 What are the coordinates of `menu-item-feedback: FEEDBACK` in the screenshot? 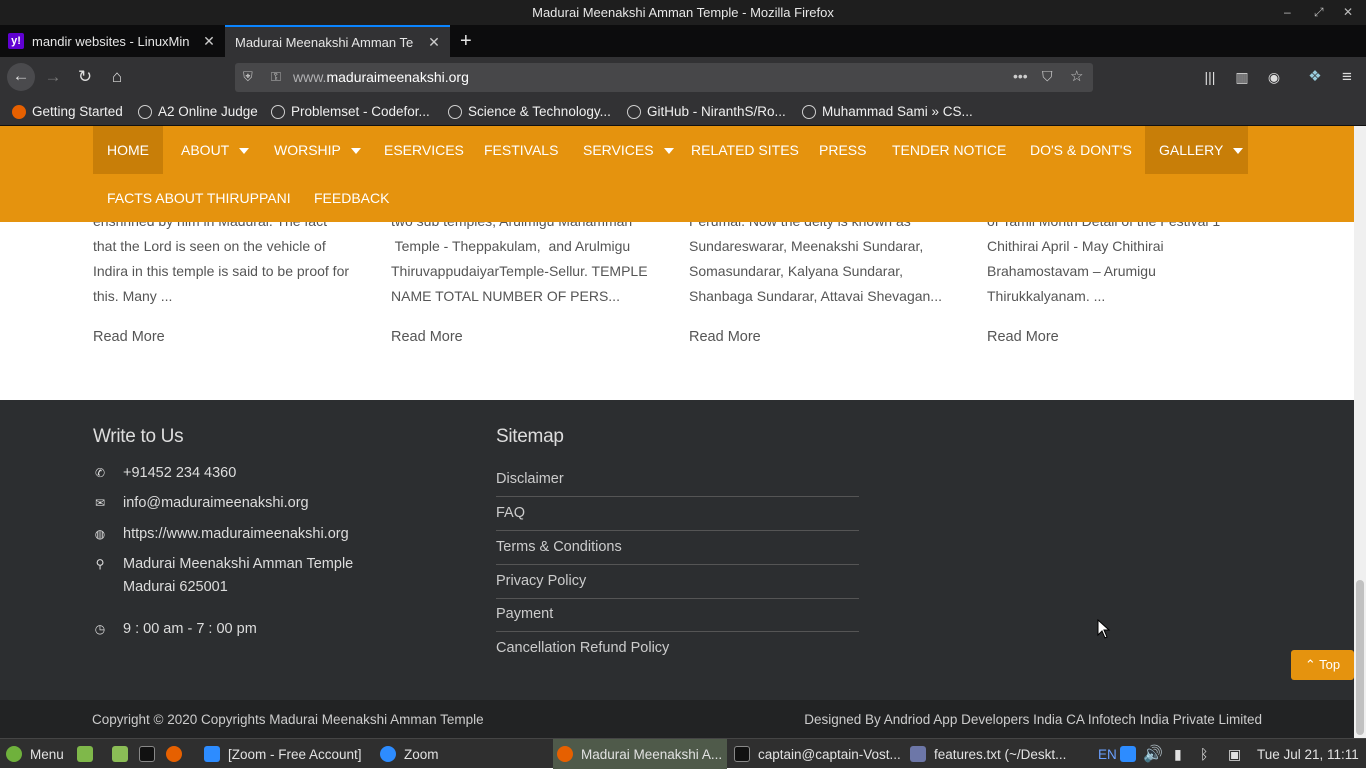 It's located at (351, 198).